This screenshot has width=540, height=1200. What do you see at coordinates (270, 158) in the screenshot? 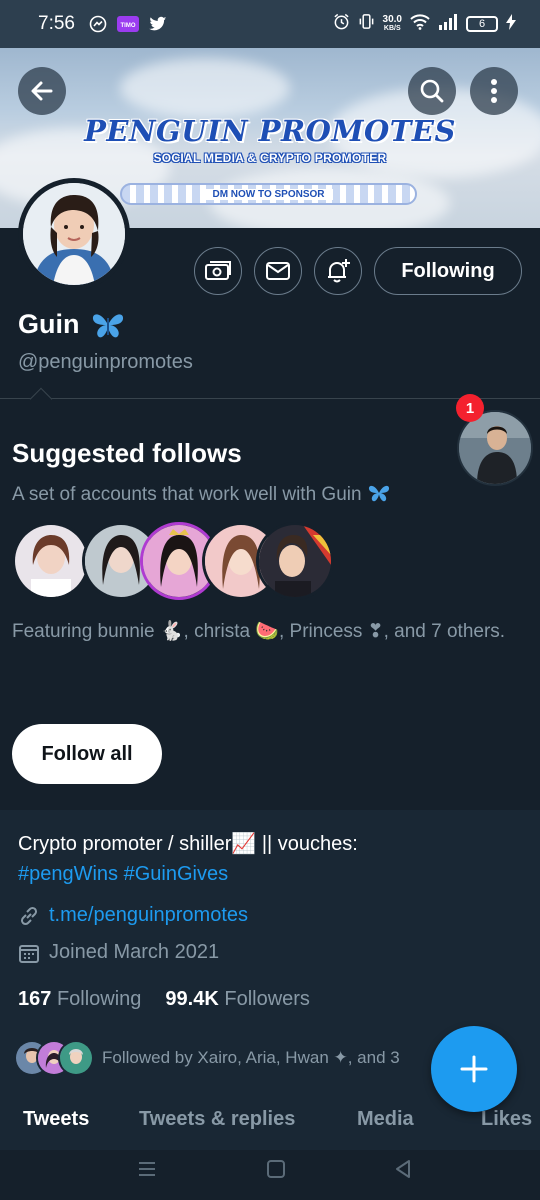
I see `banner-subtitle: SOCIAL MEDIA & CRYPTO PROMOTER` at bounding box center [270, 158].